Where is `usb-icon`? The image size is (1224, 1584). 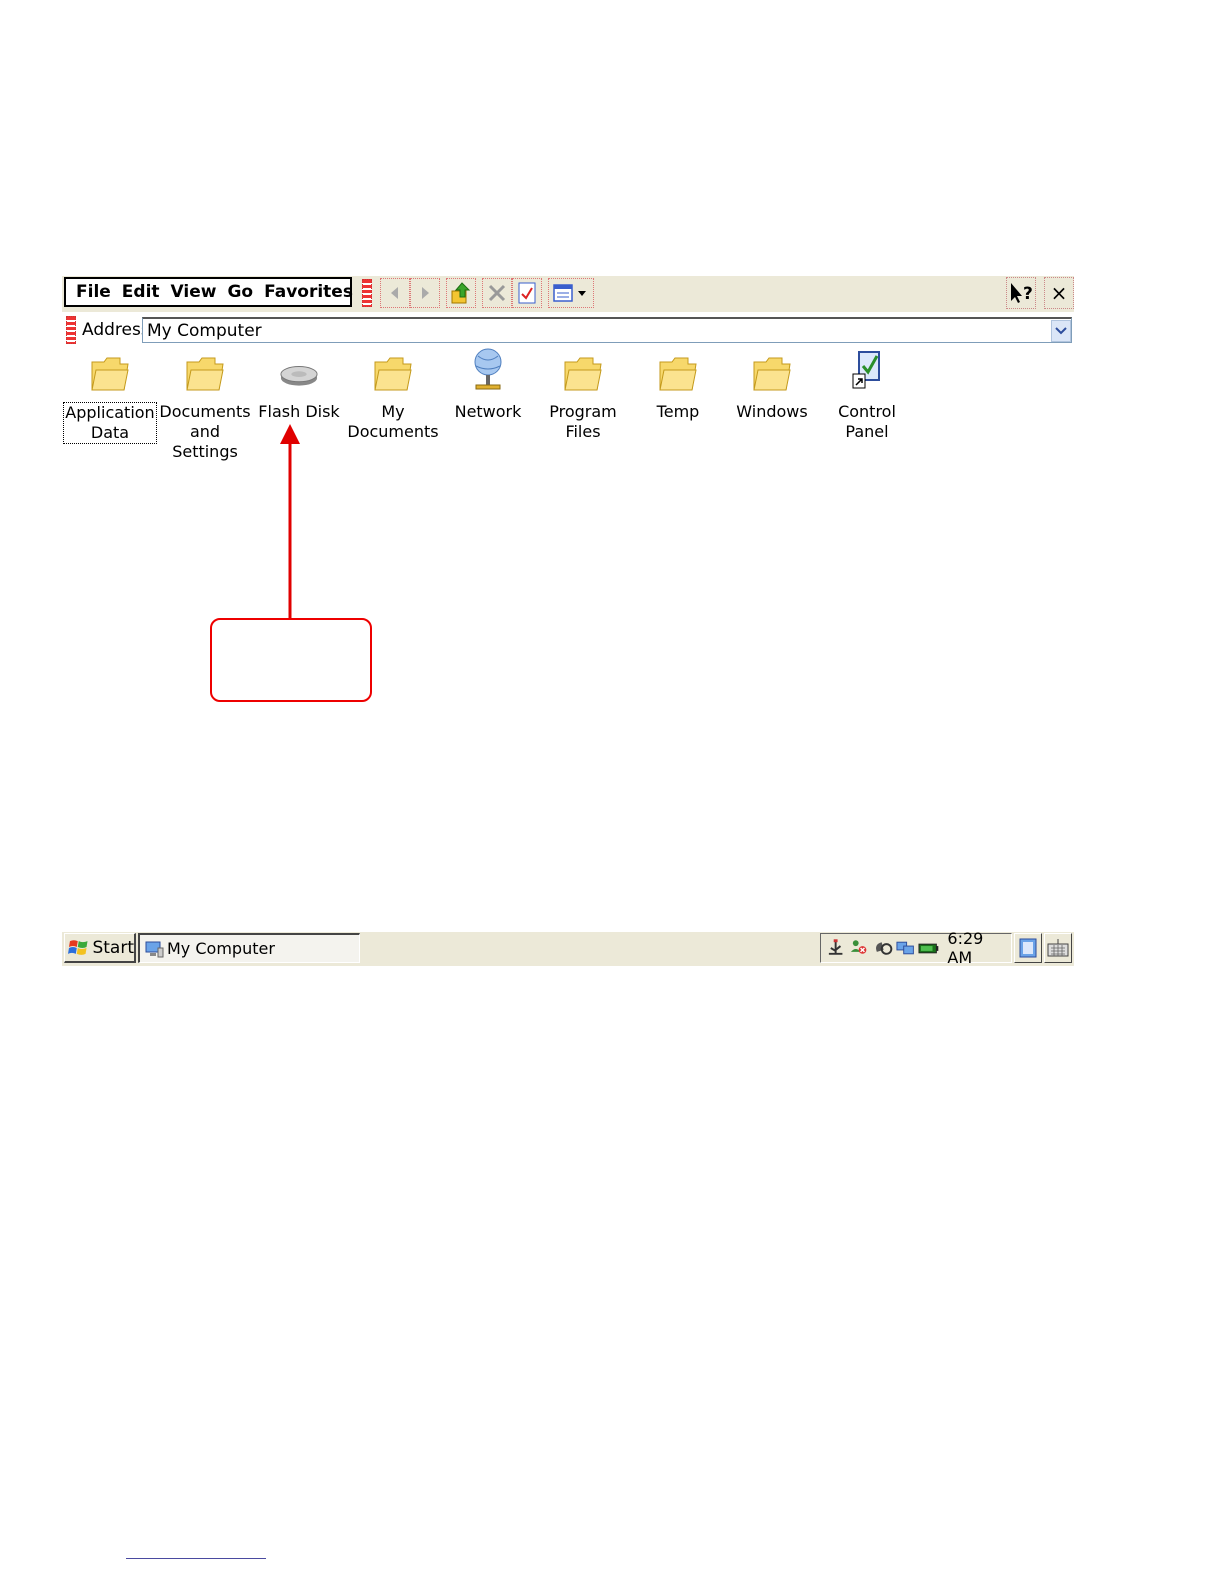 usb-icon is located at coordinates (835, 948).